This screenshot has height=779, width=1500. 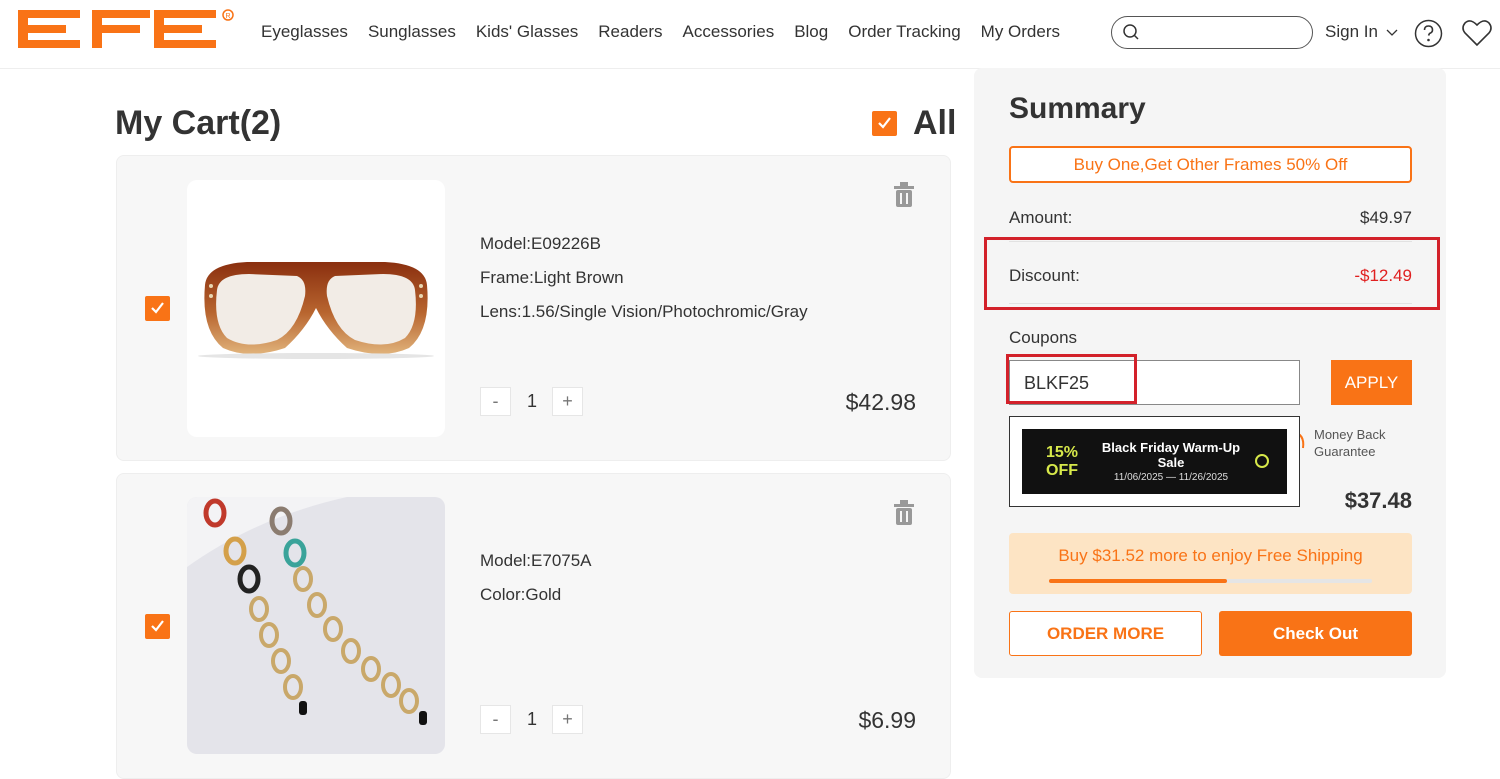 I want to click on svg-text: R, so click(x=228, y=16).